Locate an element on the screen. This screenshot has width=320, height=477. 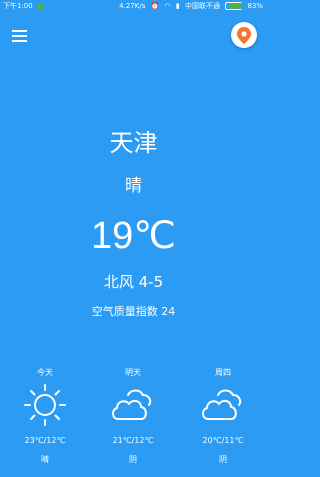
forecast-day: 周四 20℃/11℃ 阴 is located at coordinates (223, 416).